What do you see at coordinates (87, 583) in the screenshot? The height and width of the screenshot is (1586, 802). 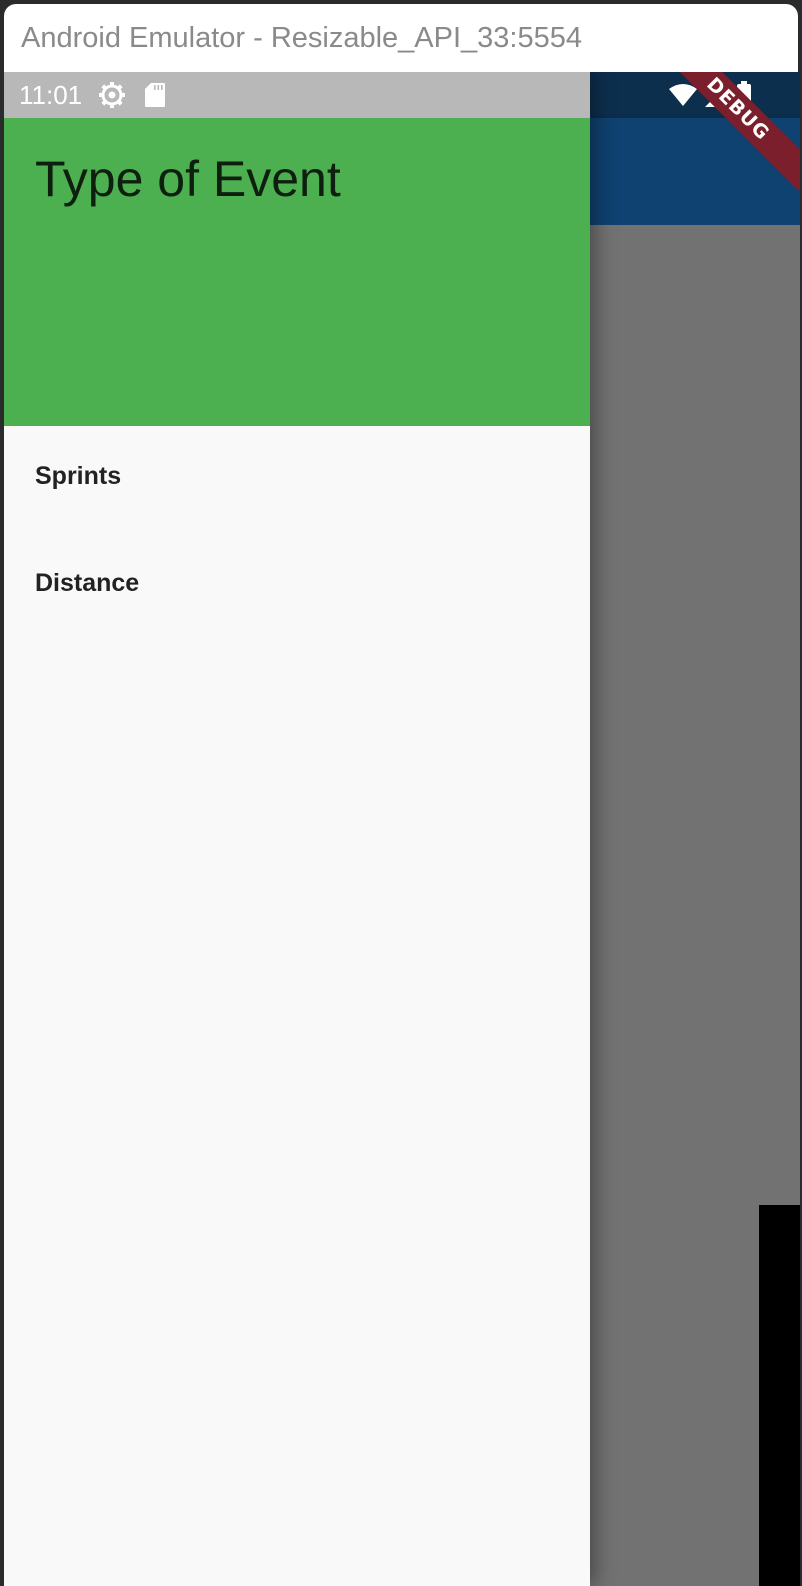 I see `drawer-item-label: Distance` at bounding box center [87, 583].